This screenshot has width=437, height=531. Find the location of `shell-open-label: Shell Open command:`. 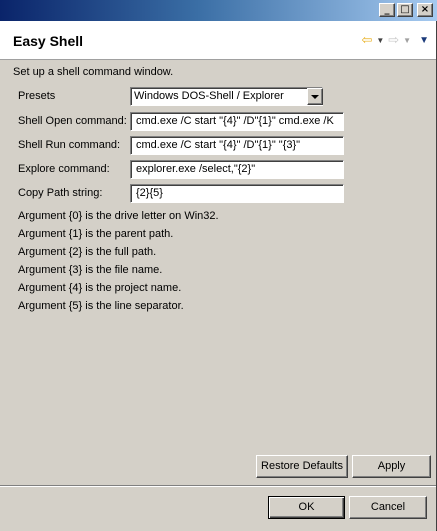

shell-open-label: Shell Open command: is located at coordinates (72, 121).